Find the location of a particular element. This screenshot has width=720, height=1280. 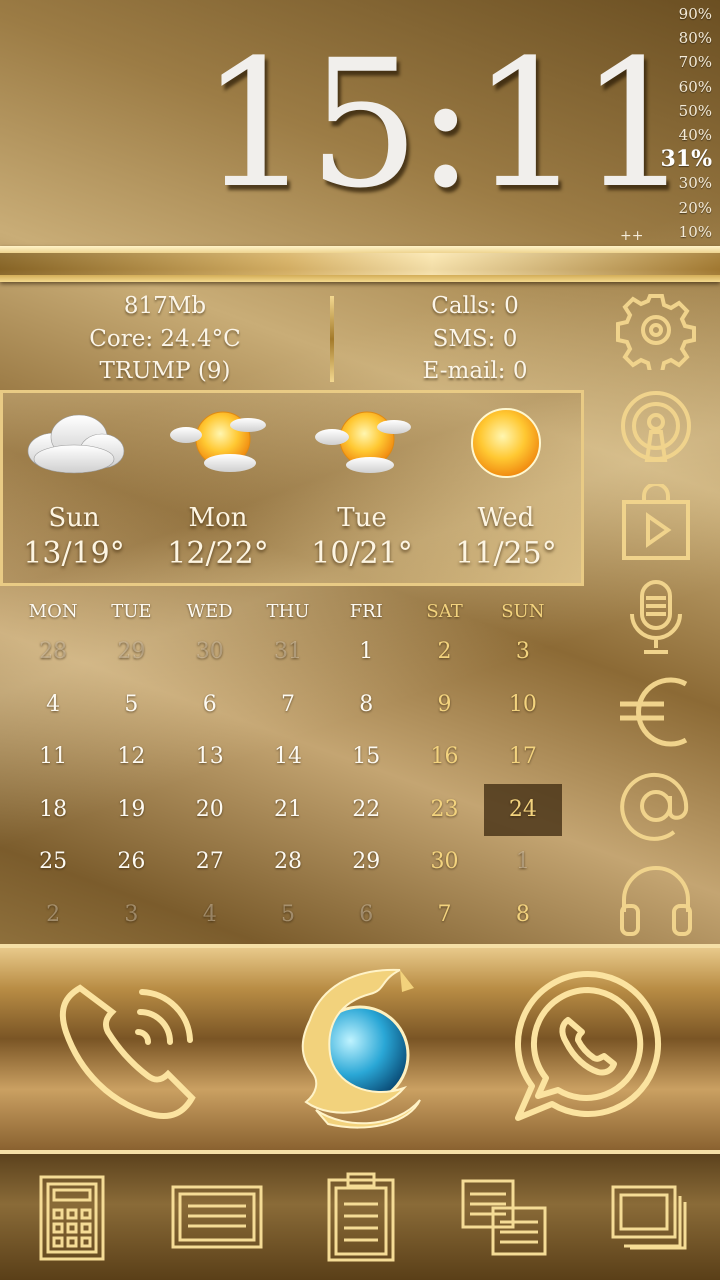

calendar-day: 14 is located at coordinates (288, 757).